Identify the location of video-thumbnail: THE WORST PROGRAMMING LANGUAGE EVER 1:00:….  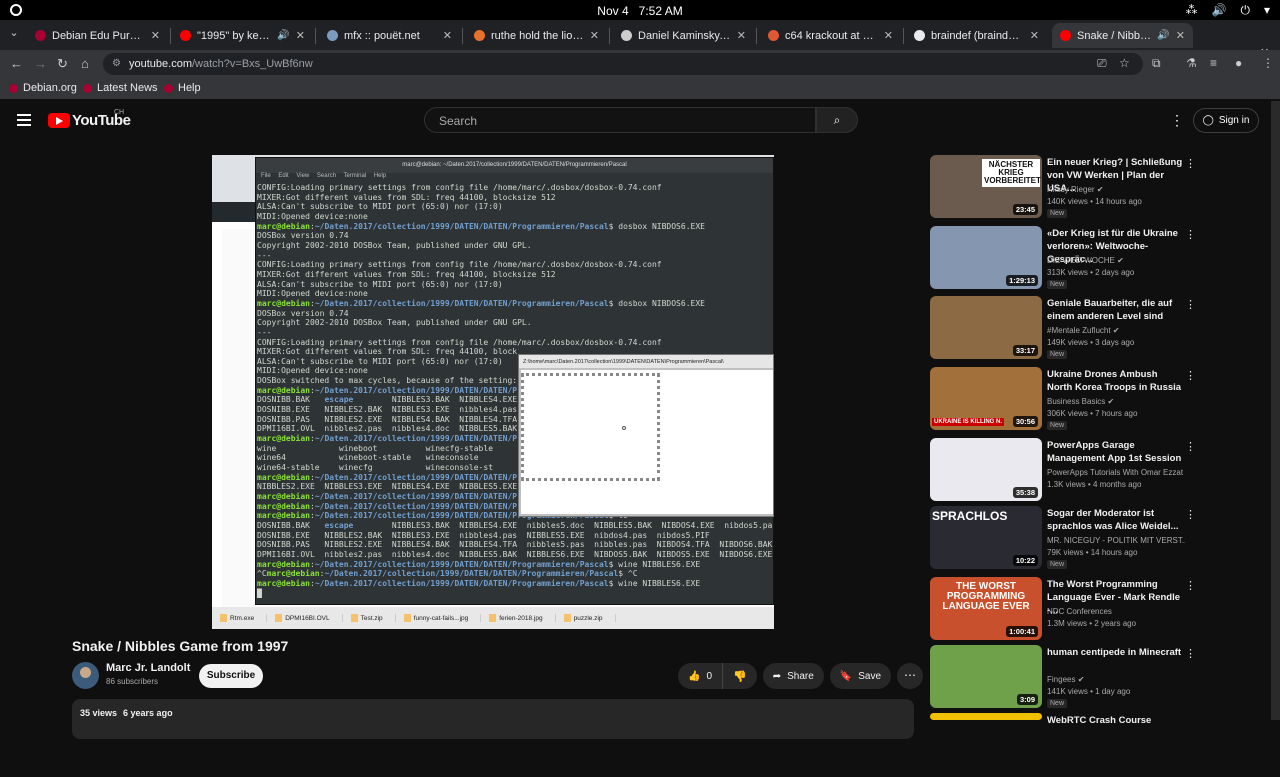
(986, 608).